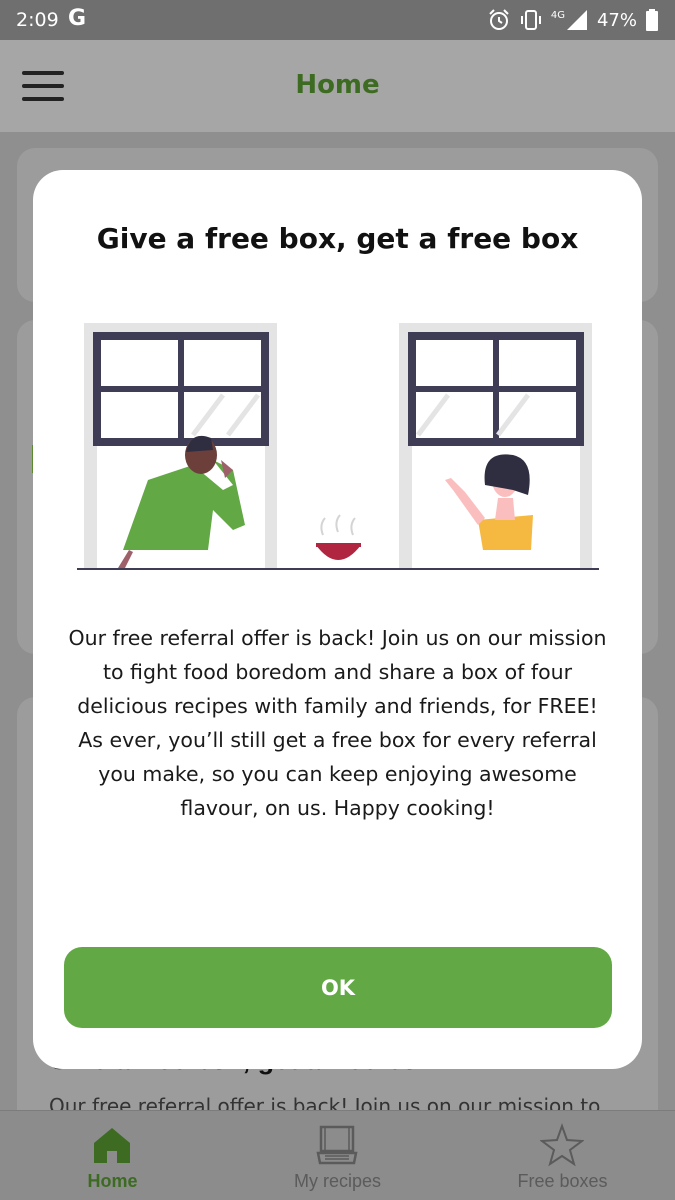  I want to click on dialog-title: Give a free box, get a free box, so click(337, 238).